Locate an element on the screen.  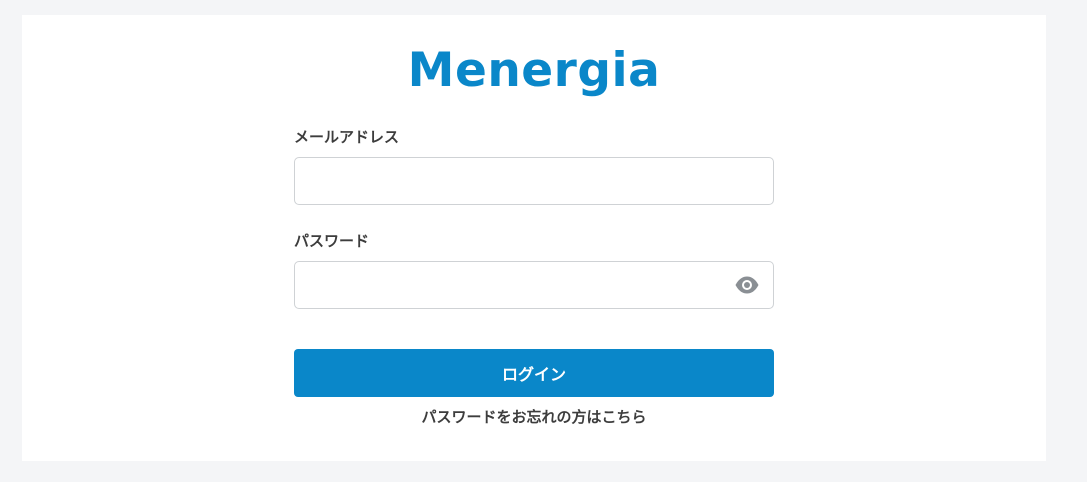
login-button: ログイン is located at coordinates (534, 373).